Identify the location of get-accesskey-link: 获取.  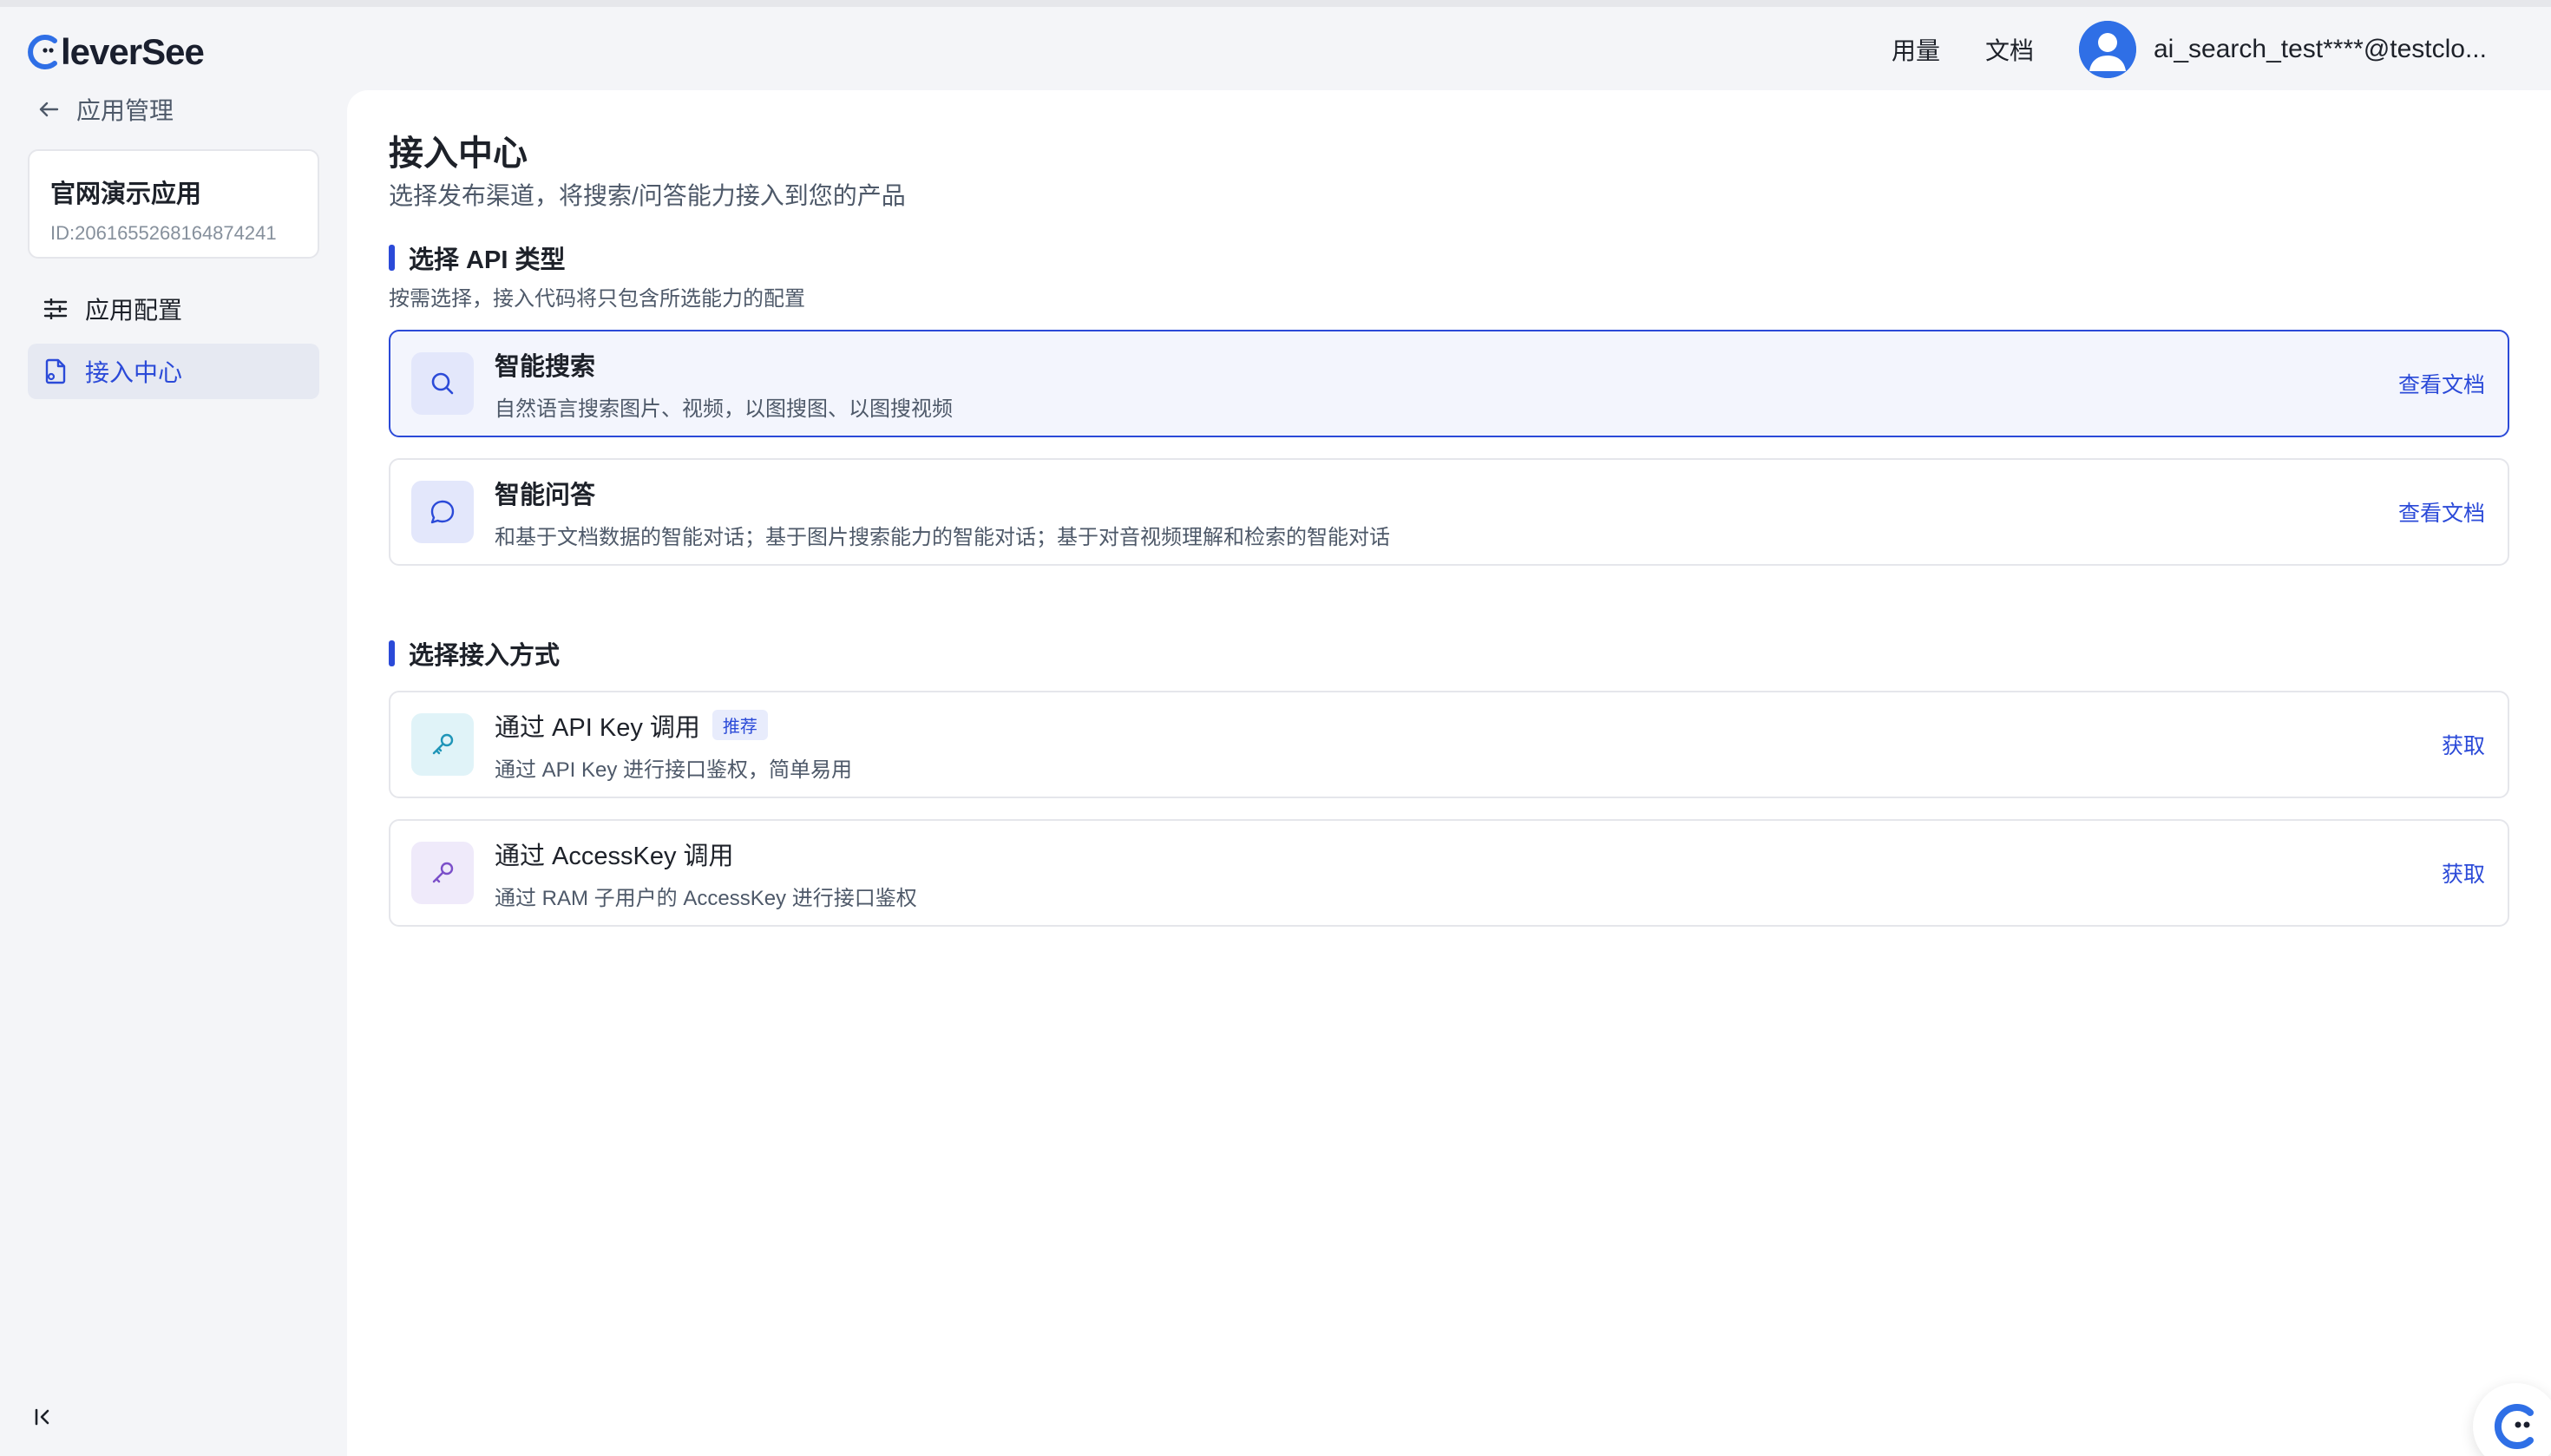
(2463, 873).